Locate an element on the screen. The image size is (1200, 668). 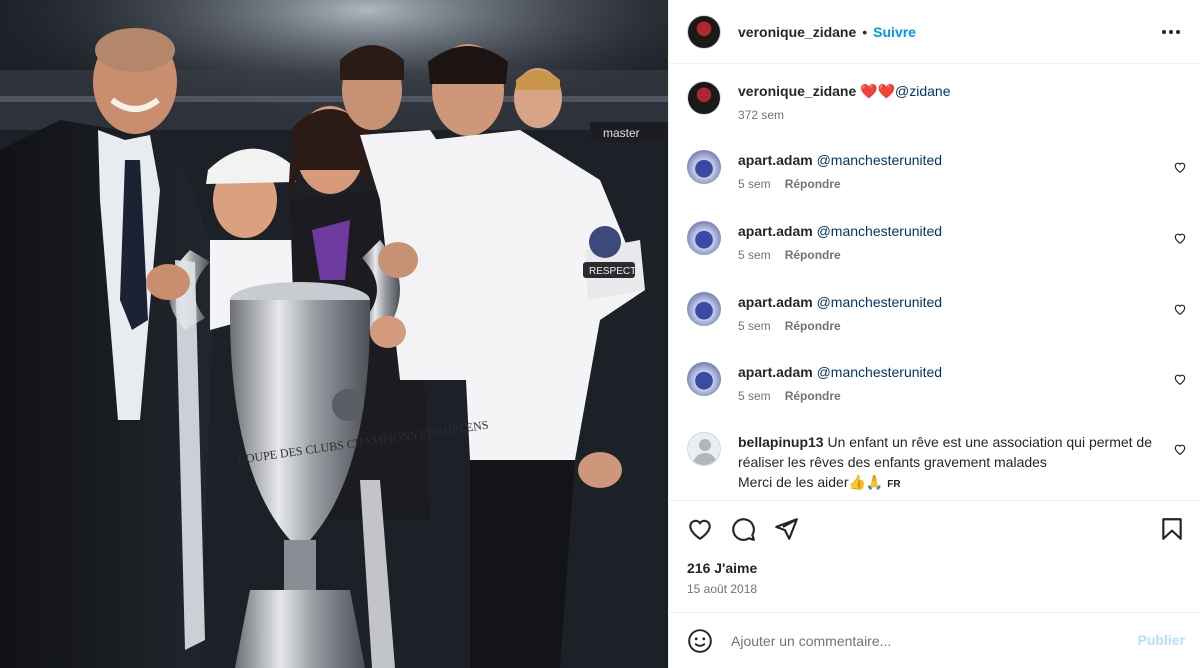
publish-button: Publier is located at coordinates (1161, 640).